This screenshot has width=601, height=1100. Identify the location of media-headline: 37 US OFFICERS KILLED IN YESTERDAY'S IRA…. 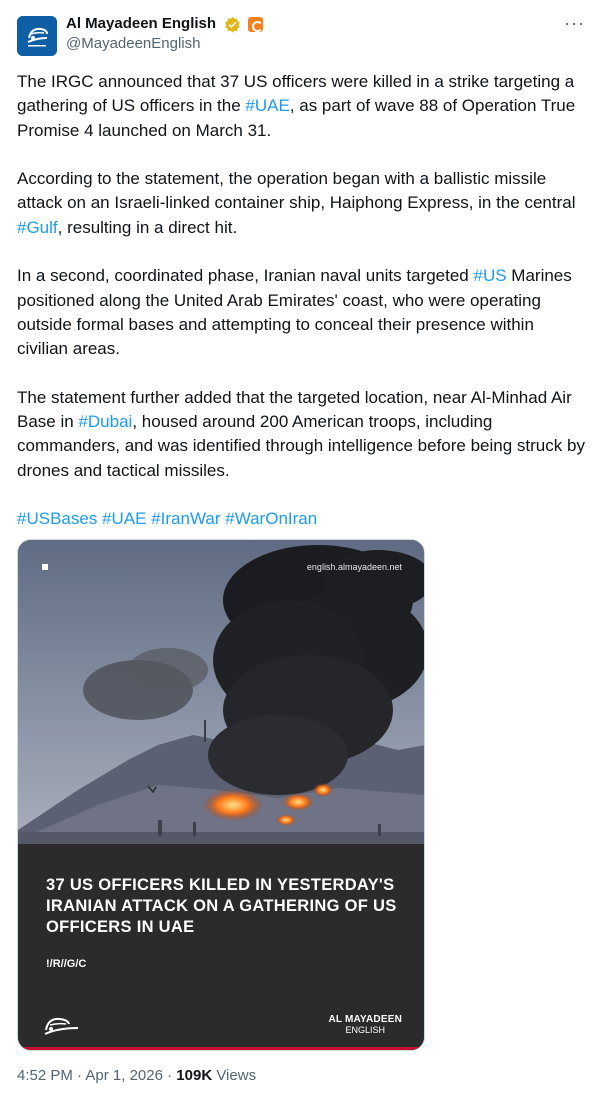
(221, 906).